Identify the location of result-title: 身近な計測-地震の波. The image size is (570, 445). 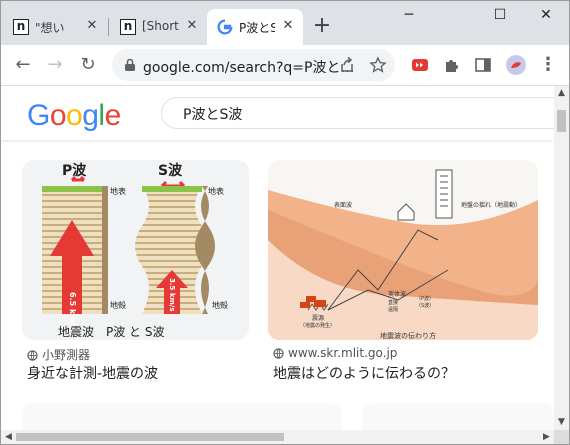
(92, 373).